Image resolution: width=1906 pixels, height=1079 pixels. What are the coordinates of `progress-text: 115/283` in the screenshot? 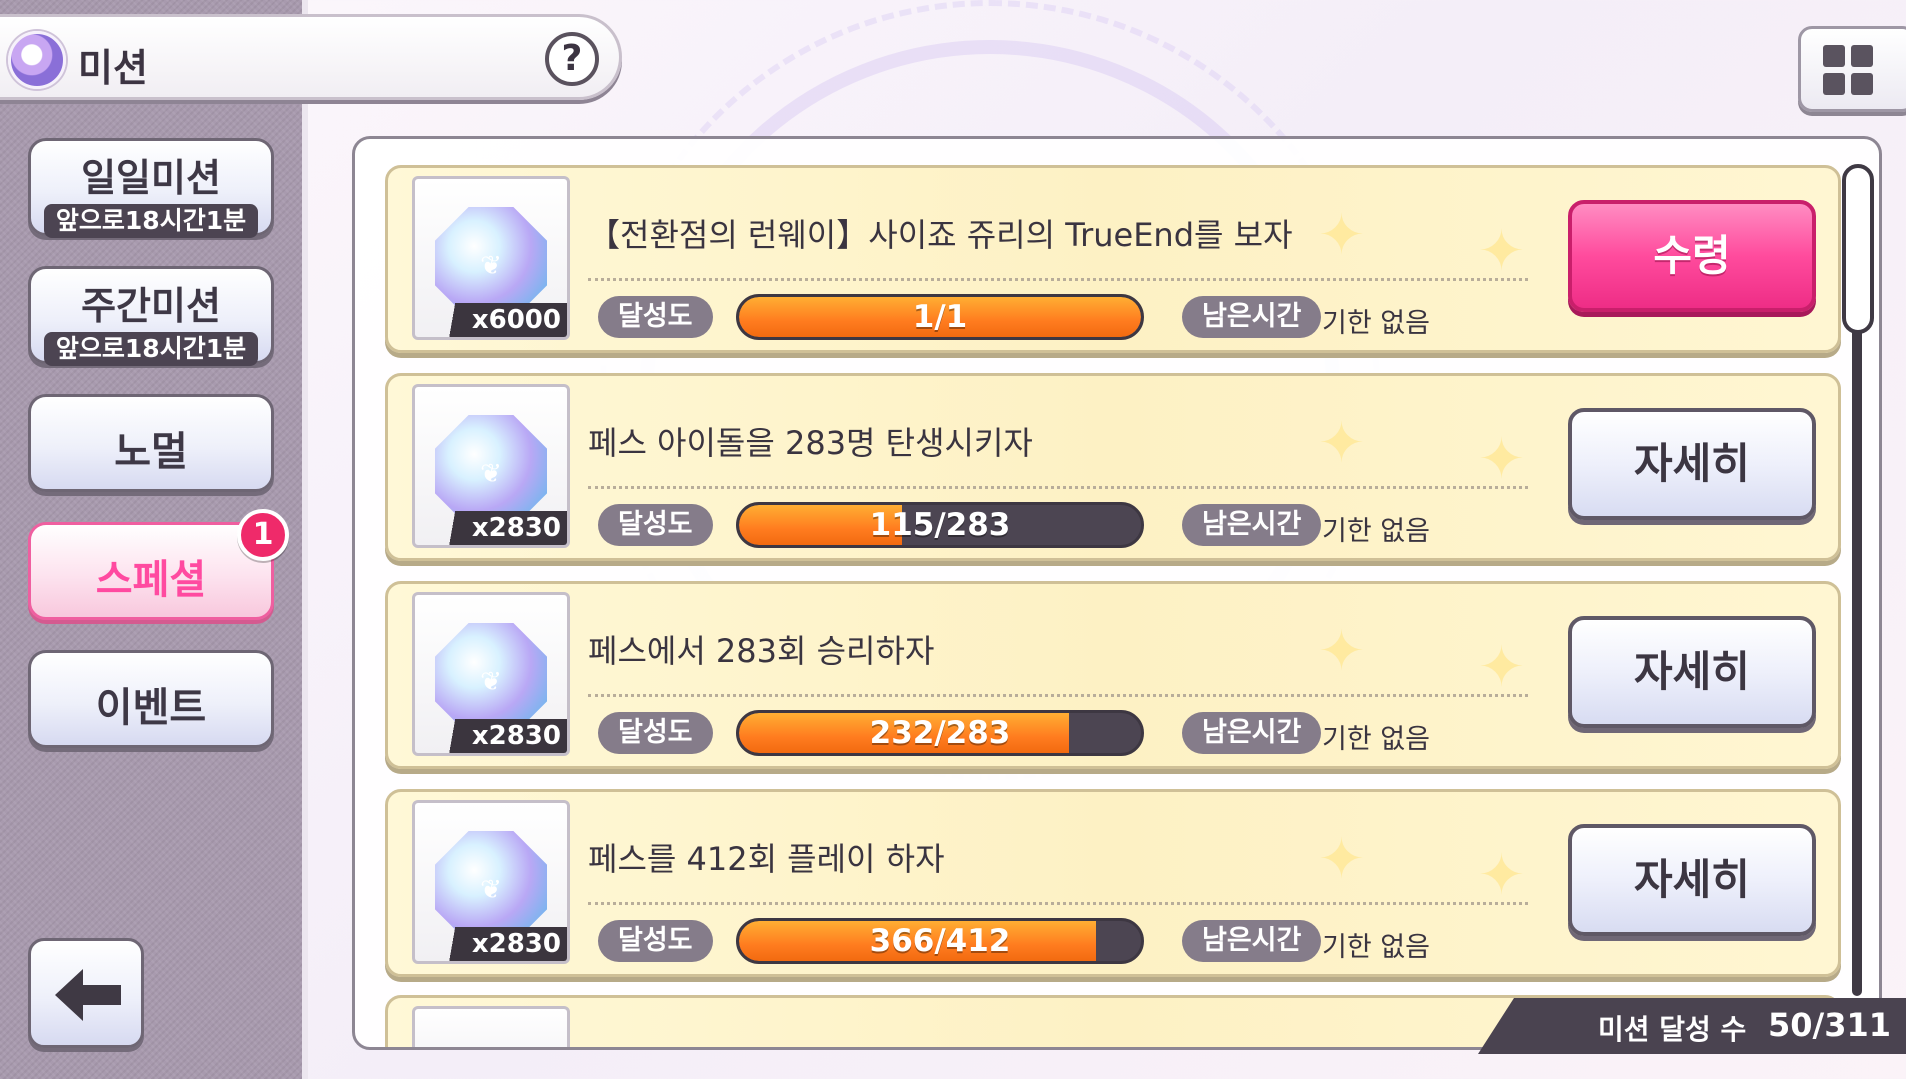 It's located at (940, 525).